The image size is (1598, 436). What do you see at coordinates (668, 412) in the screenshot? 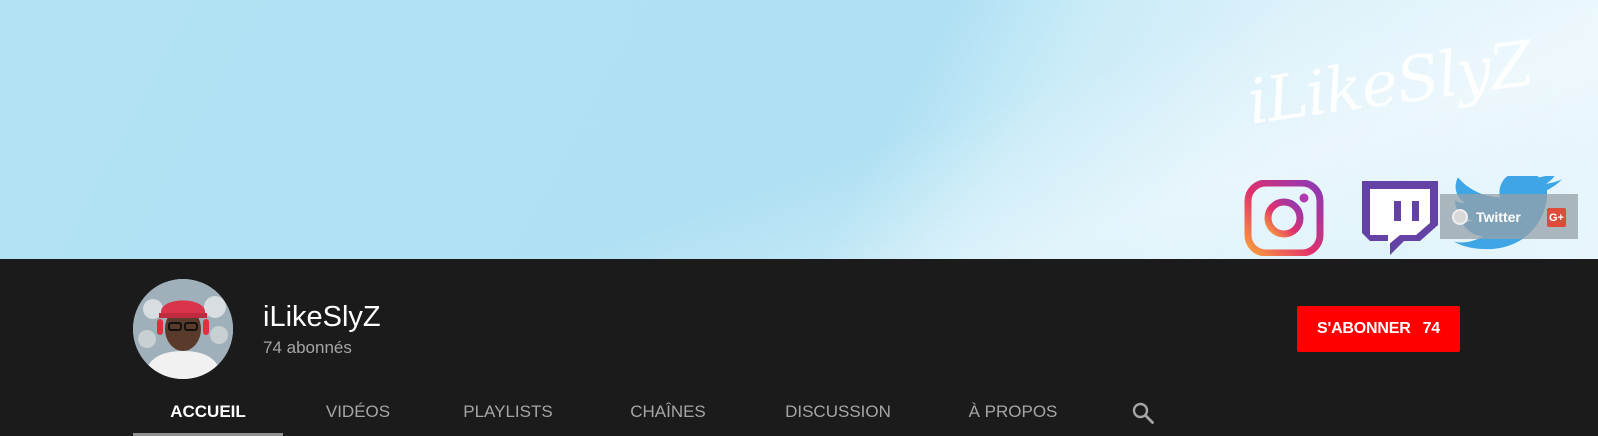
I see `tab-chaines: CHAÎNES` at bounding box center [668, 412].